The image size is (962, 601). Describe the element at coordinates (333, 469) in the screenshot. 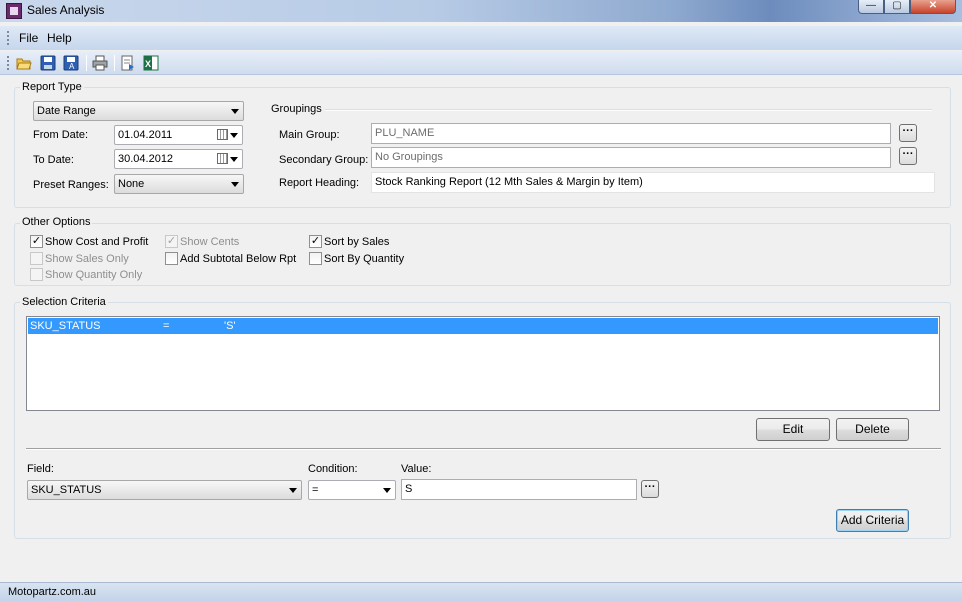

I see `condition-label: Condition:` at that location.